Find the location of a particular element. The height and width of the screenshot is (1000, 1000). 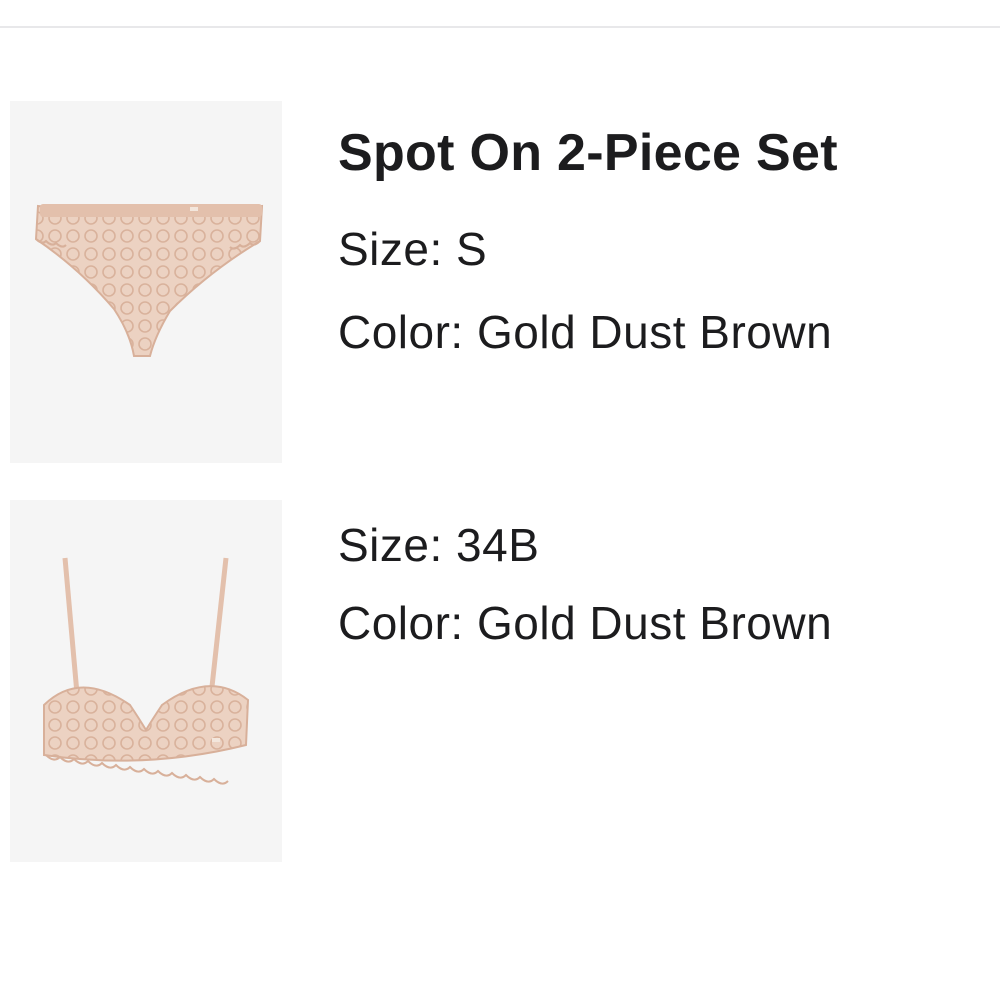

lace-panty-image is located at coordinates (149, 280).